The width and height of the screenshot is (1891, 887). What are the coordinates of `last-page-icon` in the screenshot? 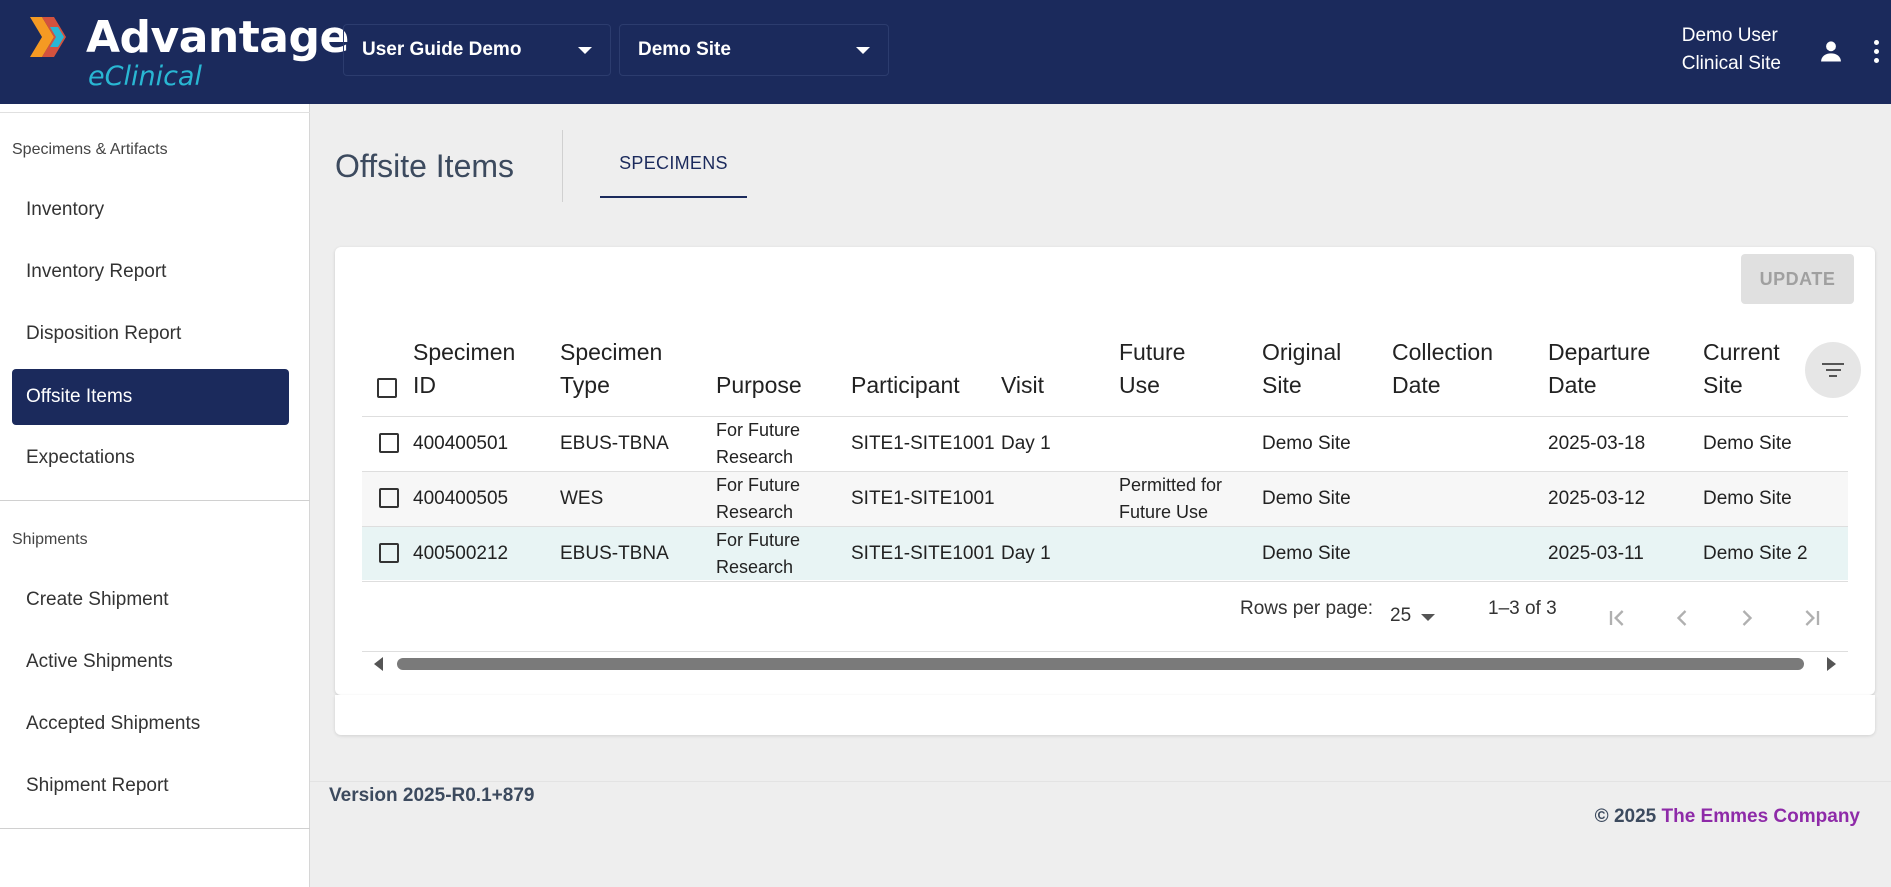 It's located at (1811, 618).